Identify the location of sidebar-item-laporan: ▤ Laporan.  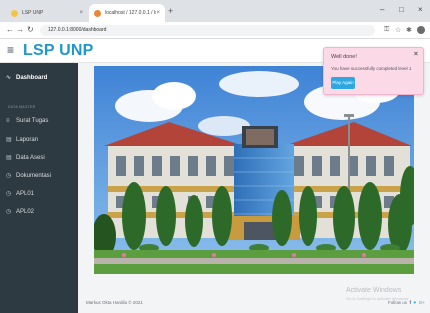
(22, 140).